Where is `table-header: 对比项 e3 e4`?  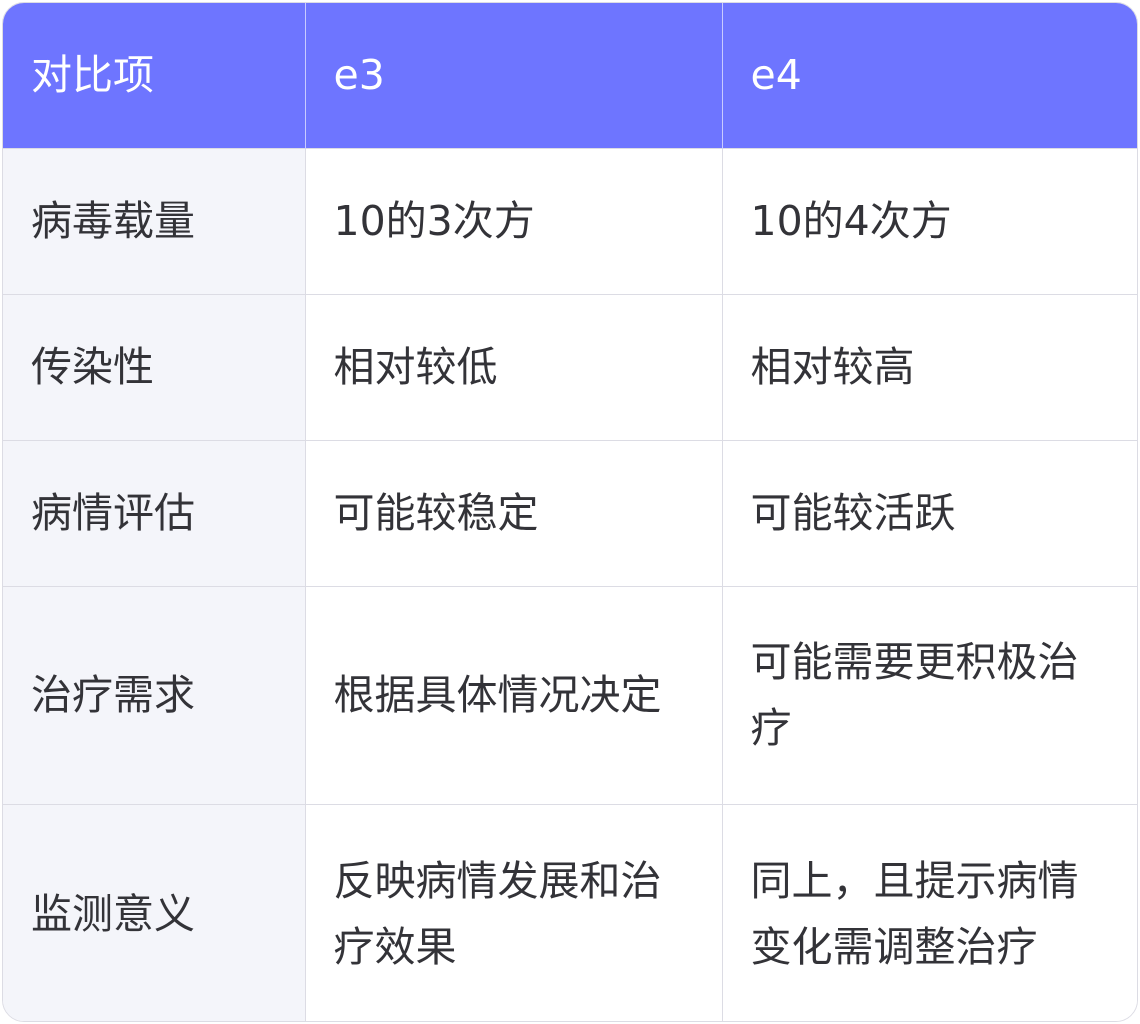
table-header: 对比项 e3 e4 is located at coordinates (570, 75).